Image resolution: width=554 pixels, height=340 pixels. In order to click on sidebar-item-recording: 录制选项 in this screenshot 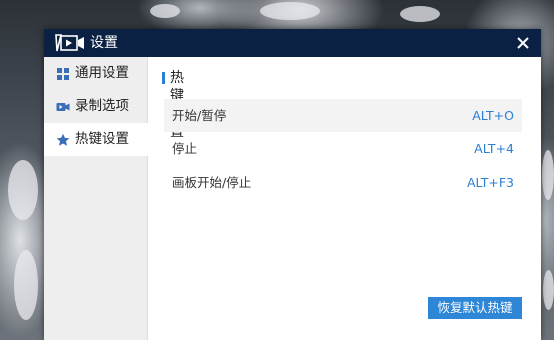, I will do `click(95, 106)`.